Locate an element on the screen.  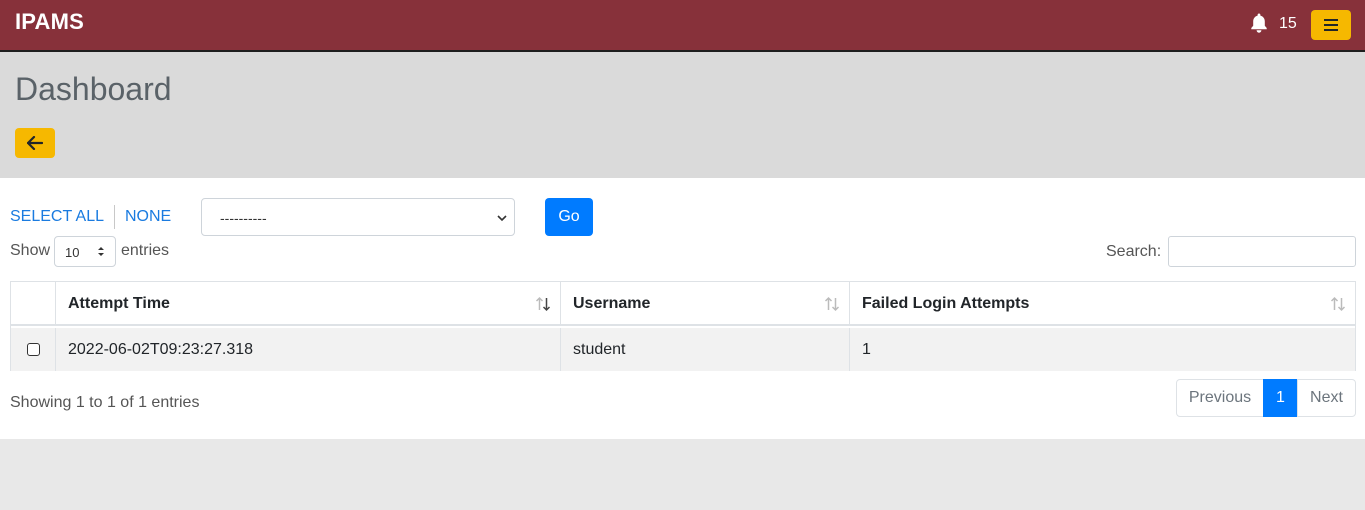
select-all-link: SELECT ALL is located at coordinates (57, 217).